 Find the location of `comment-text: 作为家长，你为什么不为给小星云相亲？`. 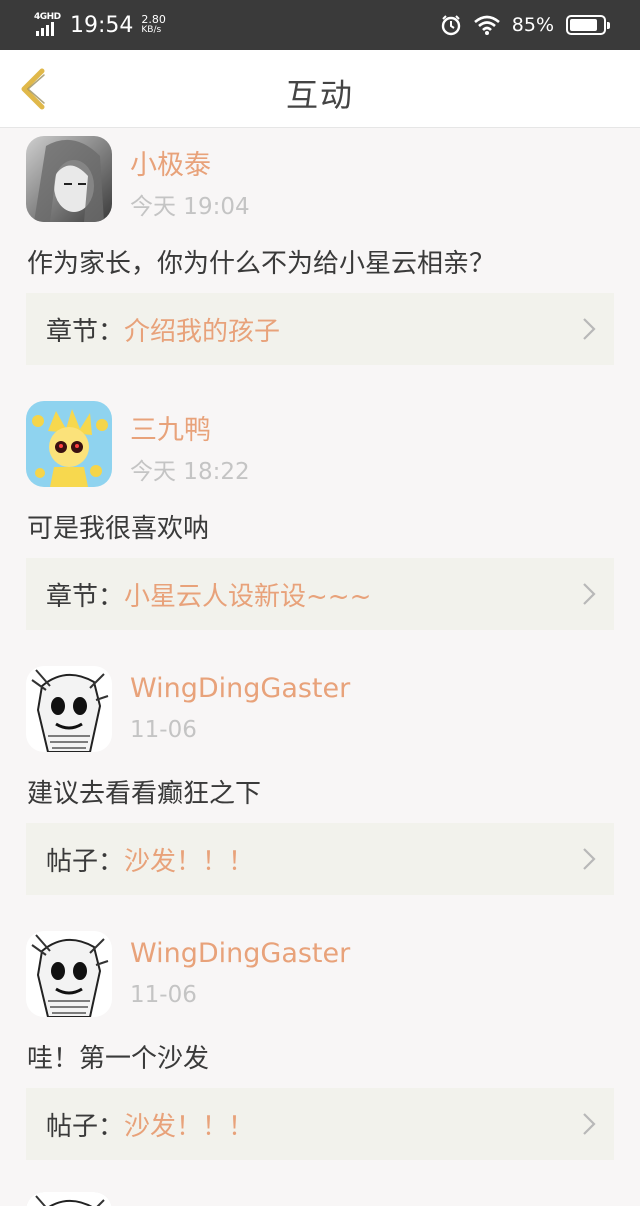

comment-text: 作为家长，你为什么不为给小星云相亲？ is located at coordinates (261, 264).